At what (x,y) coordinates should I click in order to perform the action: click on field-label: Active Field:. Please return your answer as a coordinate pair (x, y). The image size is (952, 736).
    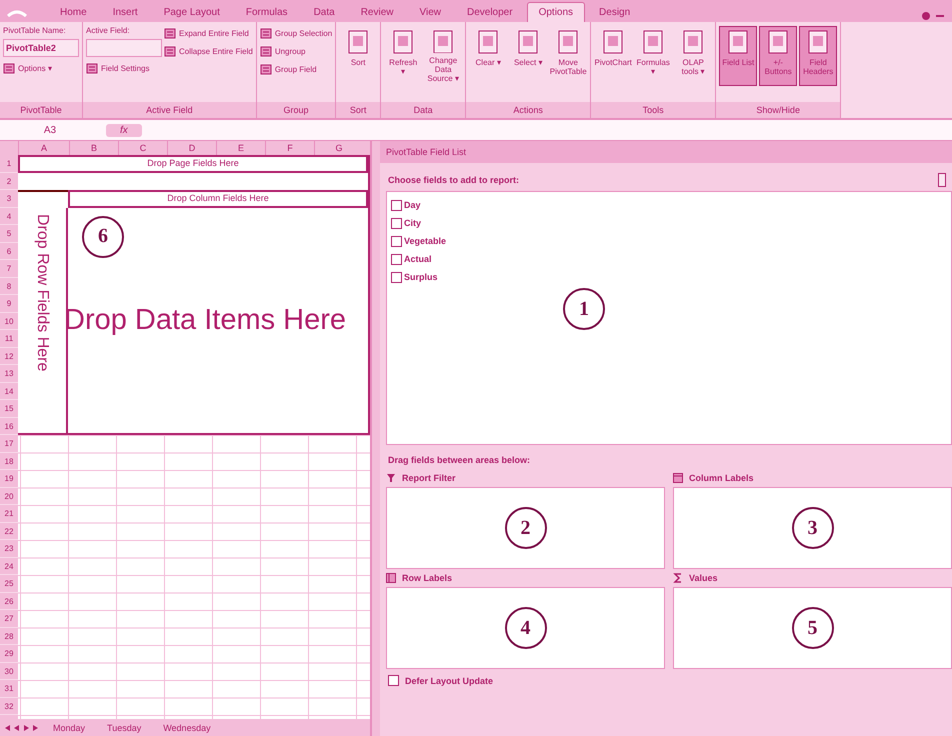
    Looking at the image, I should click on (108, 30).